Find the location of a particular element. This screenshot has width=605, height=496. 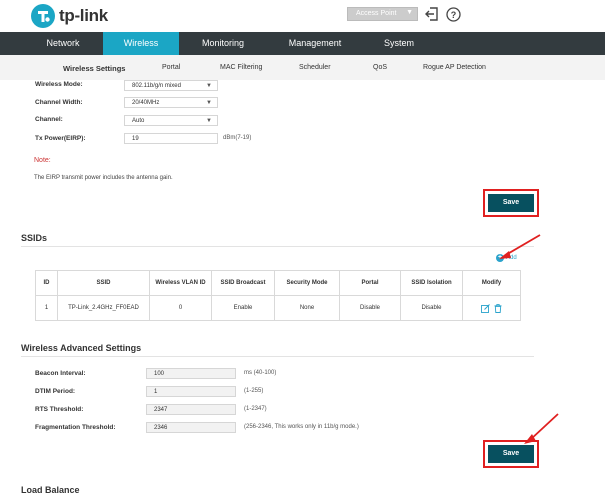

tx-power-label: Tx Power(EIRP): is located at coordinates (60, 138).